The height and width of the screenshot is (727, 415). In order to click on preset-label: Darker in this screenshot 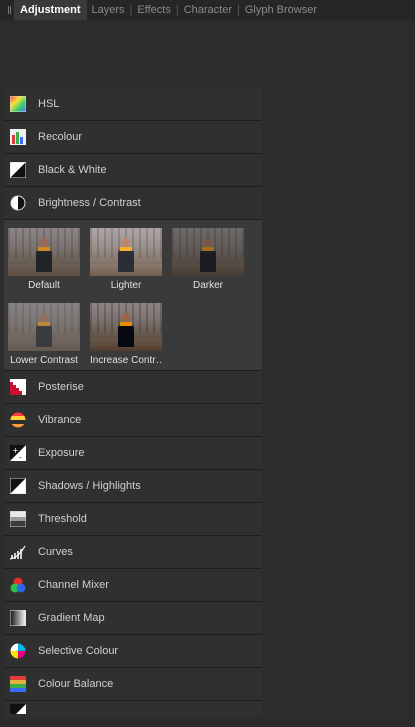, I will do `click(207, 285)`.